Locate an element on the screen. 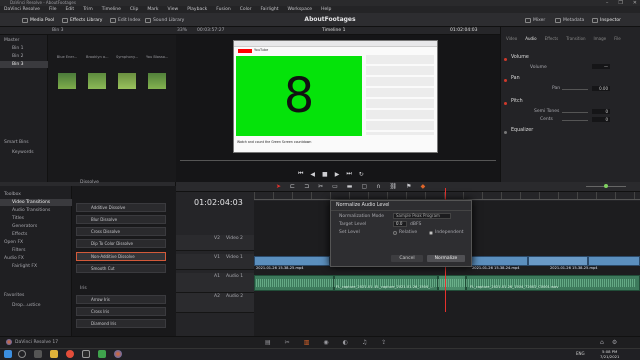 This screenshot has height=360, width=640. media-pool-button: Media Pool is located at coordinates (38, 20).